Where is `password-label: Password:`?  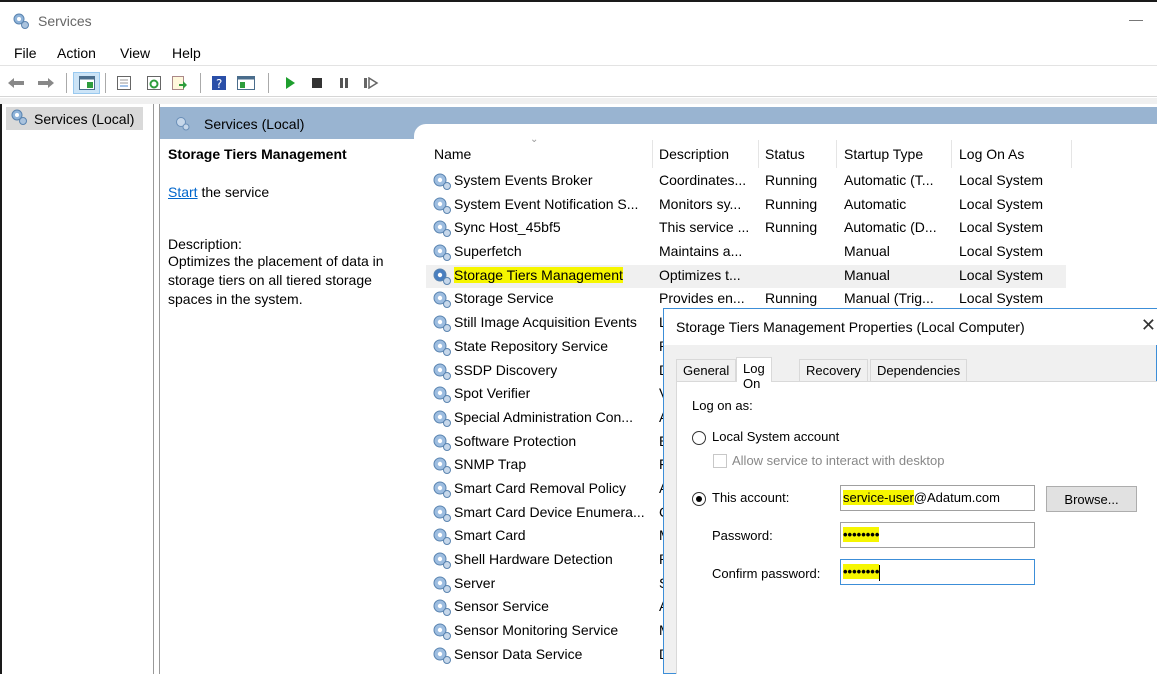 password-label: Password: is located at coordinates (742, 535).